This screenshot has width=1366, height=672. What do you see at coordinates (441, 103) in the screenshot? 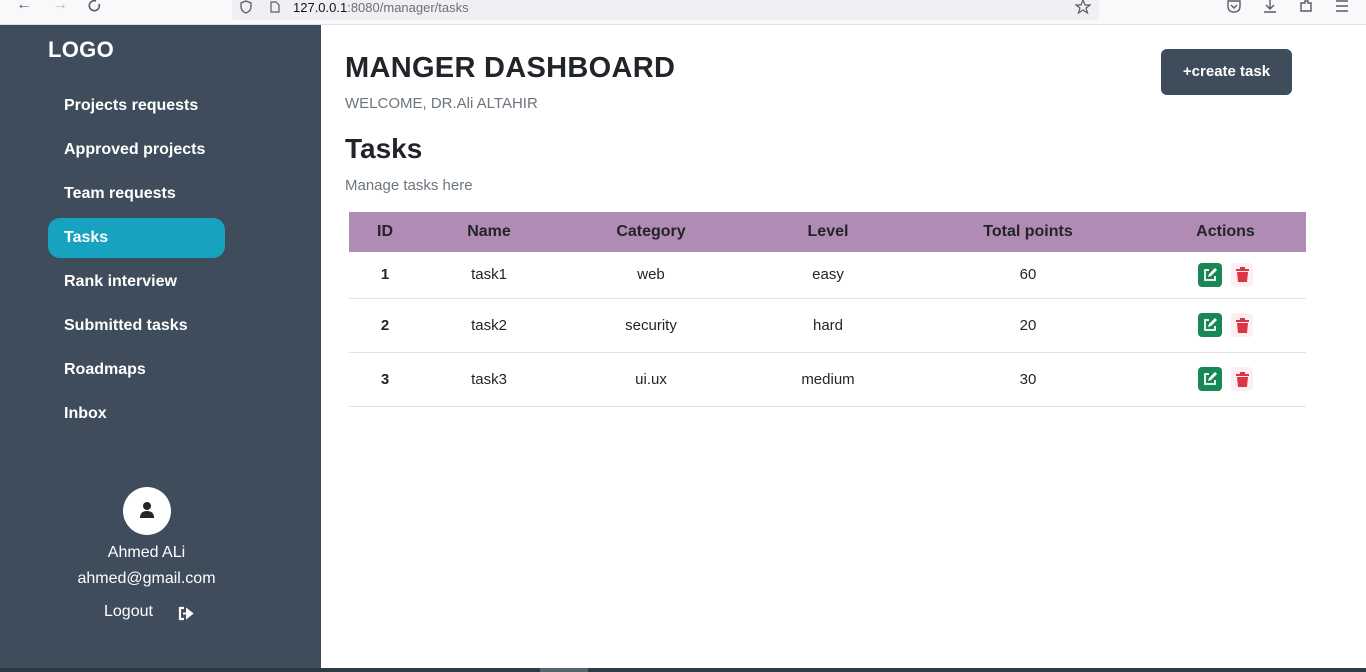
I see `welcome-text: WELCOME, DR.Ali ALTAHIR` at bounding box center [441, 103].